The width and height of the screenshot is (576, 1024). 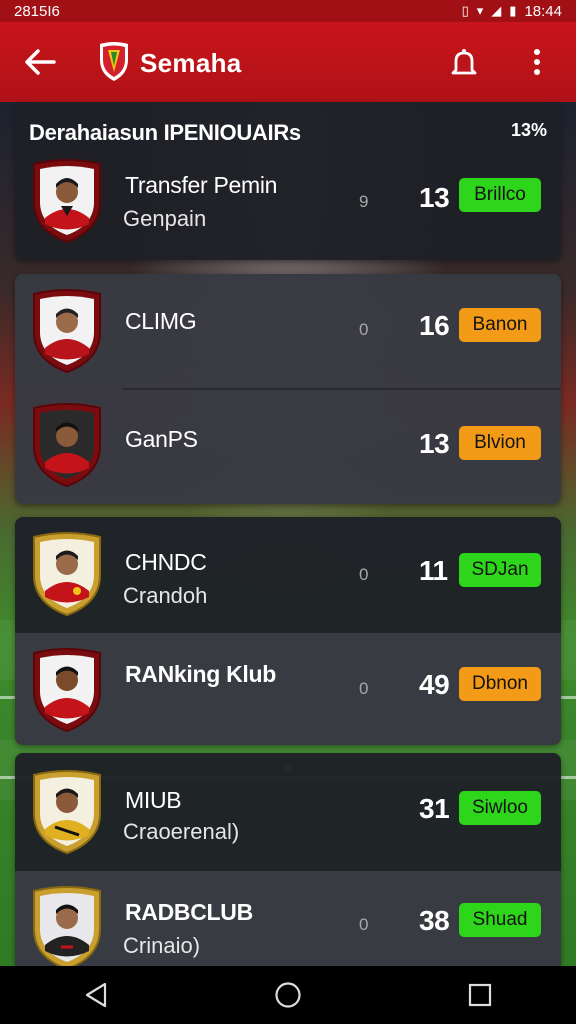 What do you see at coordinates (165, 218) in the screenshot?
I see `player-sub: Genpain` at bounding box center [165, 218].